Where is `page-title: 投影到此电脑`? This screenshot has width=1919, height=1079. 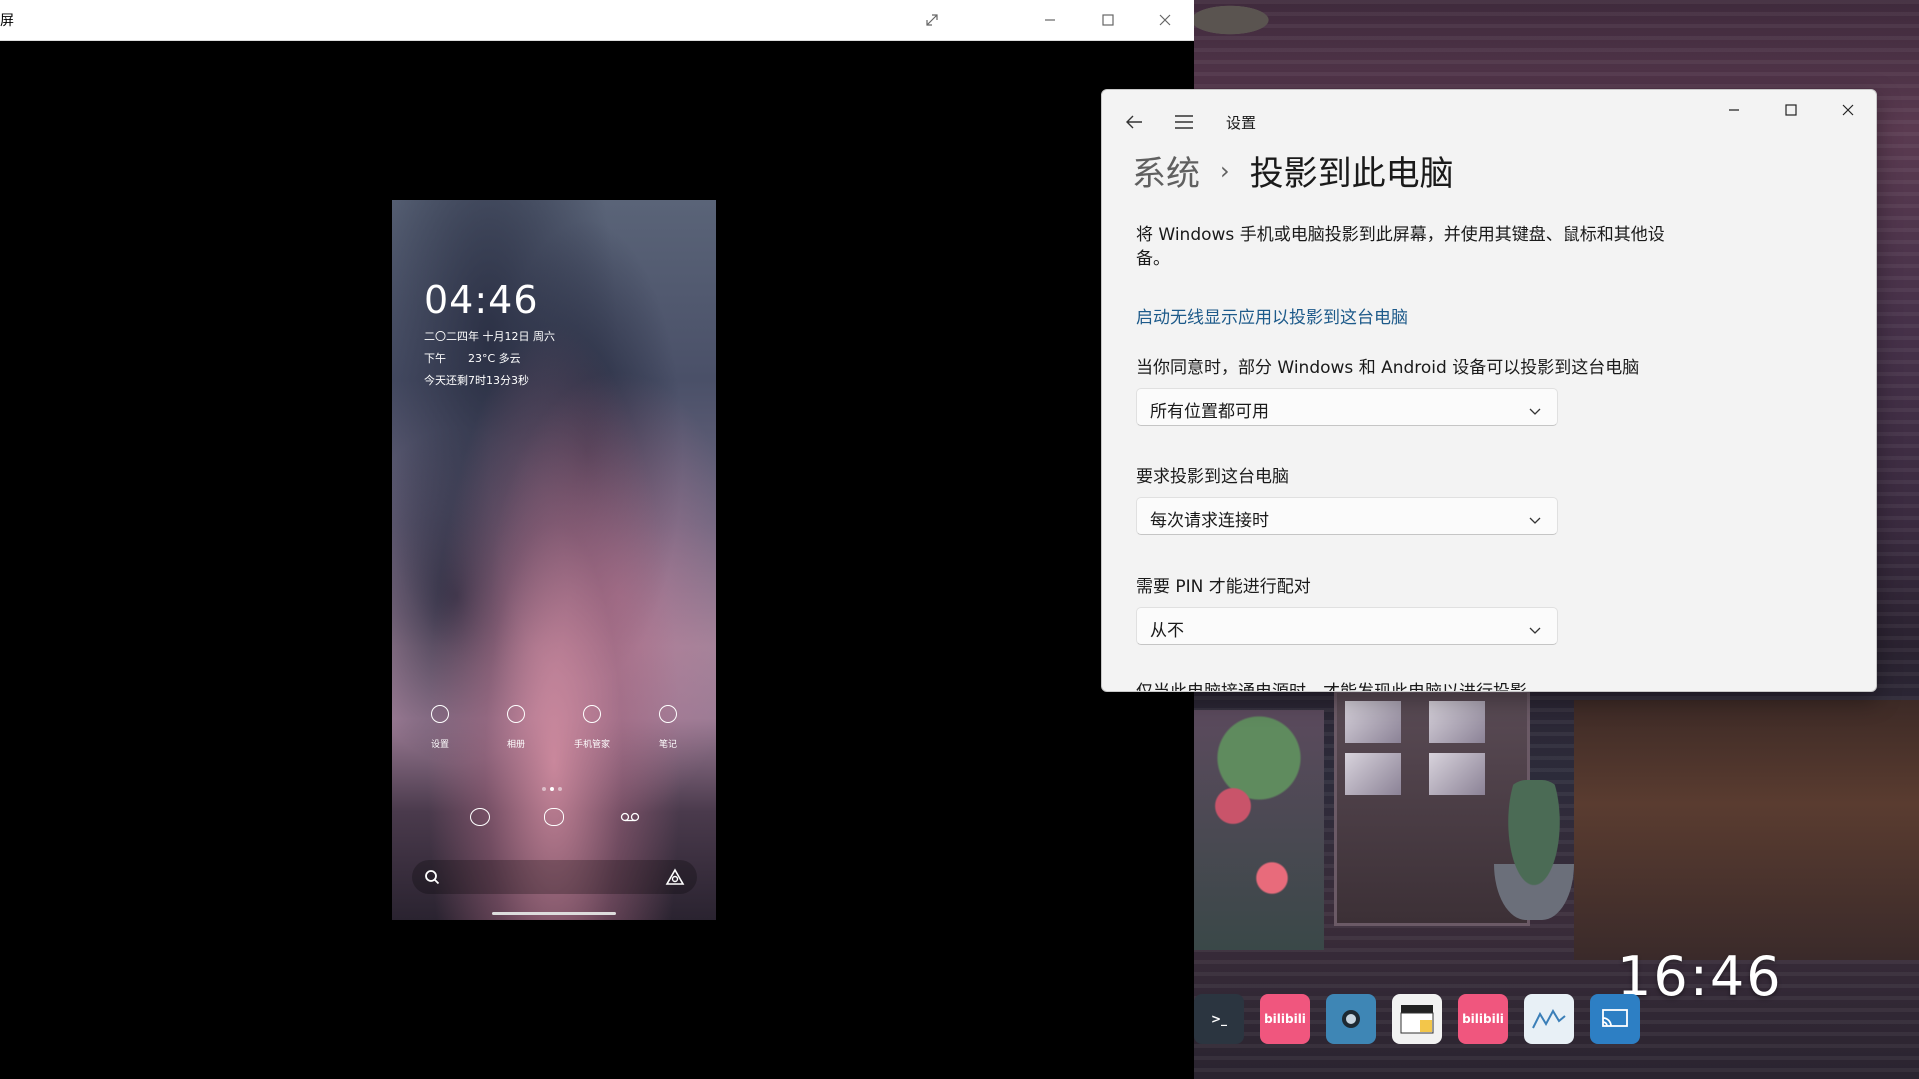 page-title: 投影到此电脑 is located at coordinates (1351, 174).